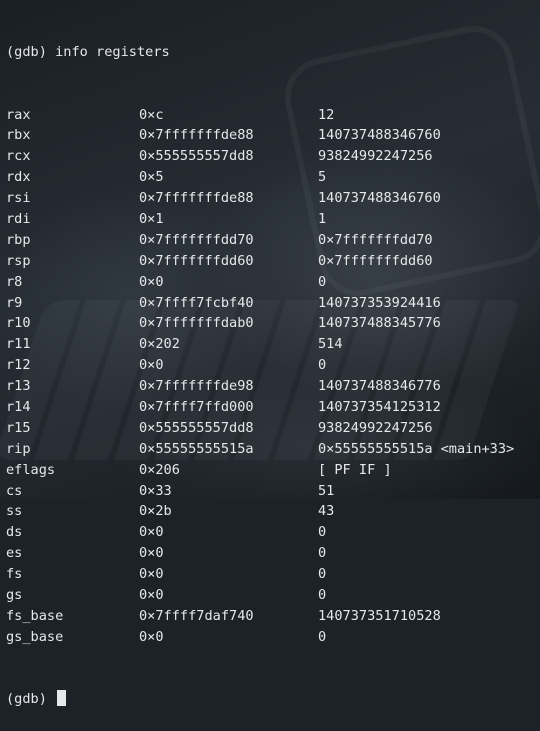  I want to click on register-row: fs 0×0 0, so click(272, 574).